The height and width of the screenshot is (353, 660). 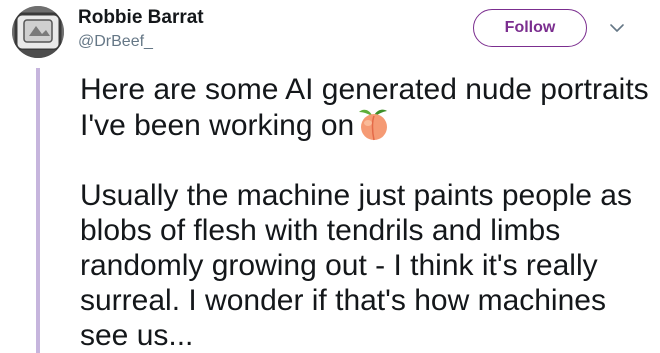 I want to click on peach-emoji-icon, so click(x=374, y=124).